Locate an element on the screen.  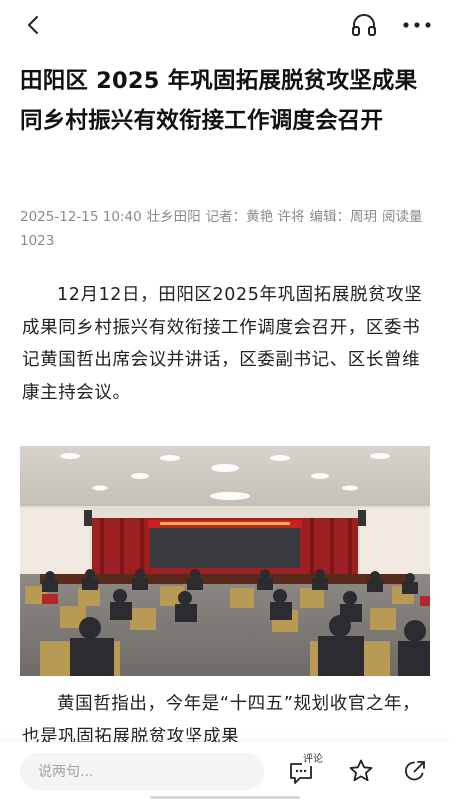
back-button is located at coordinates (33, 25).